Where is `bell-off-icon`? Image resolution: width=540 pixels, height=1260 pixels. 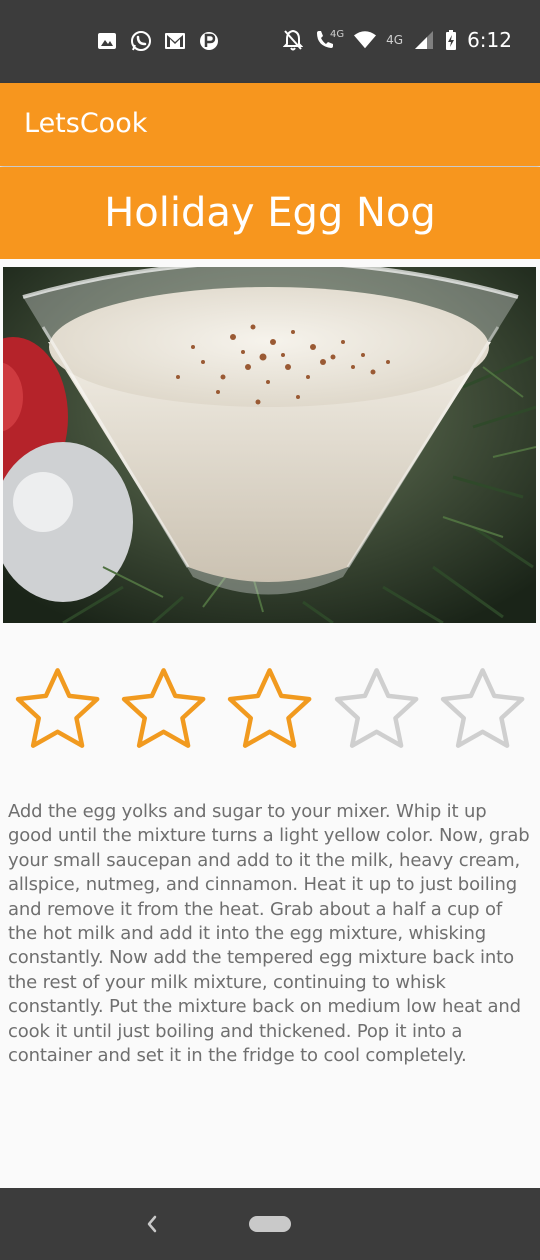
bell-off-icon is located at coordinates (293, 40).